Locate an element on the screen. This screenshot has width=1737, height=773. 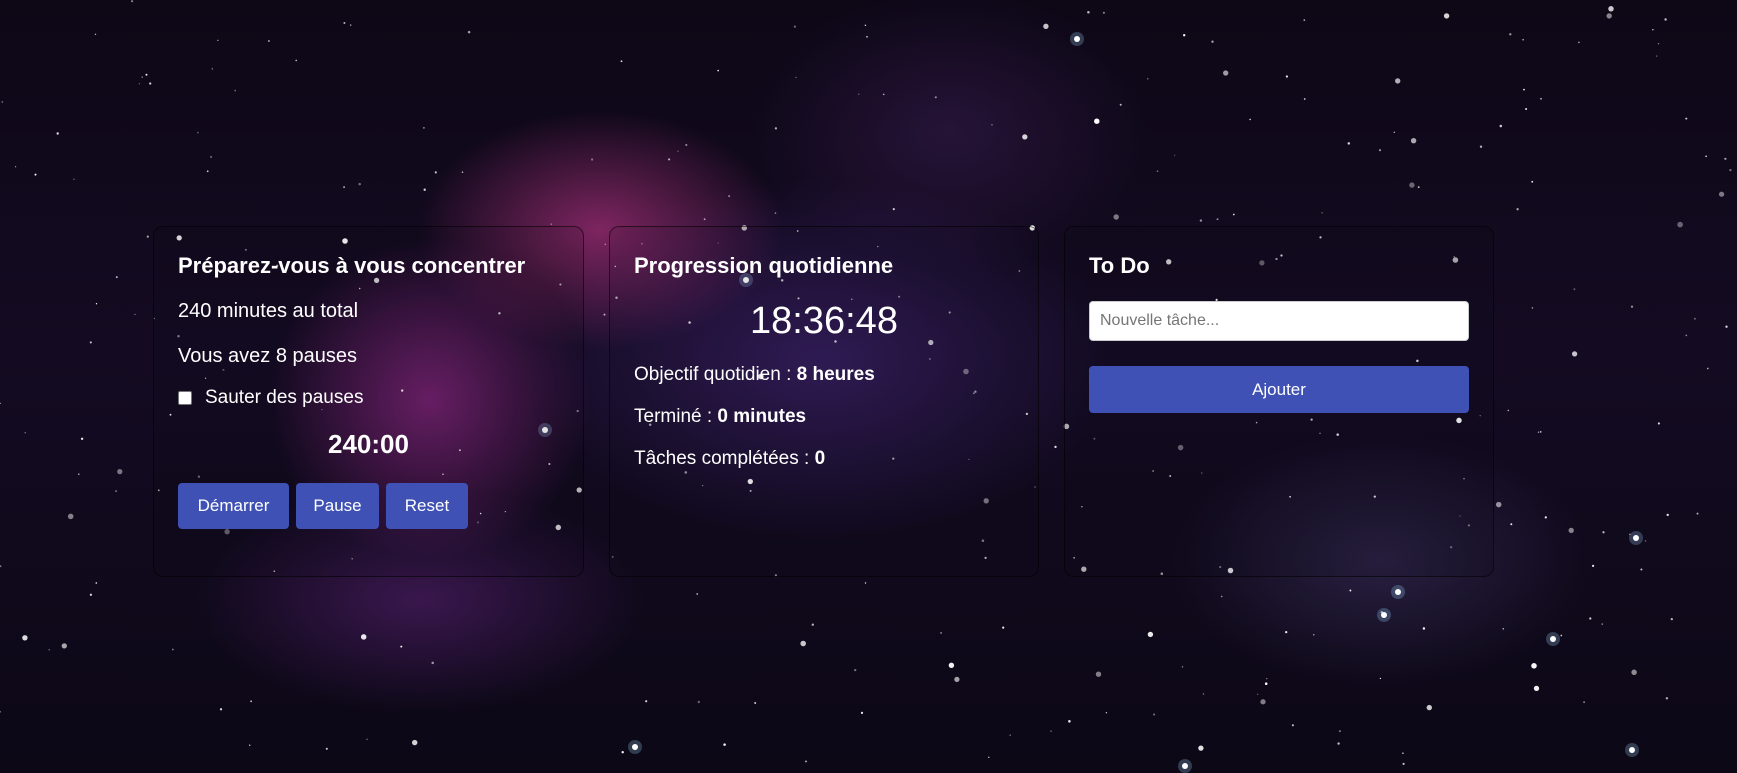
skip-pauses-label: Sauter des pauses is located at coordinates (284, 398).